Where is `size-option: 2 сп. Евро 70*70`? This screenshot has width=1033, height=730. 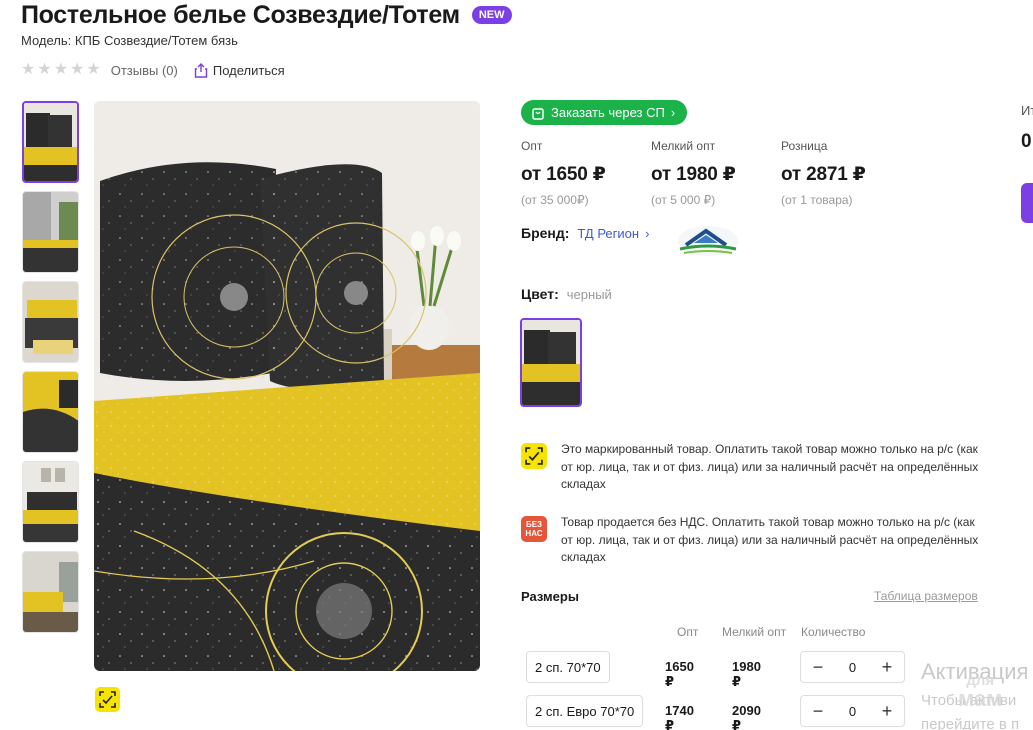 size-option: 2 сп. Евро 70*70 is located at coordinates (585, 711).